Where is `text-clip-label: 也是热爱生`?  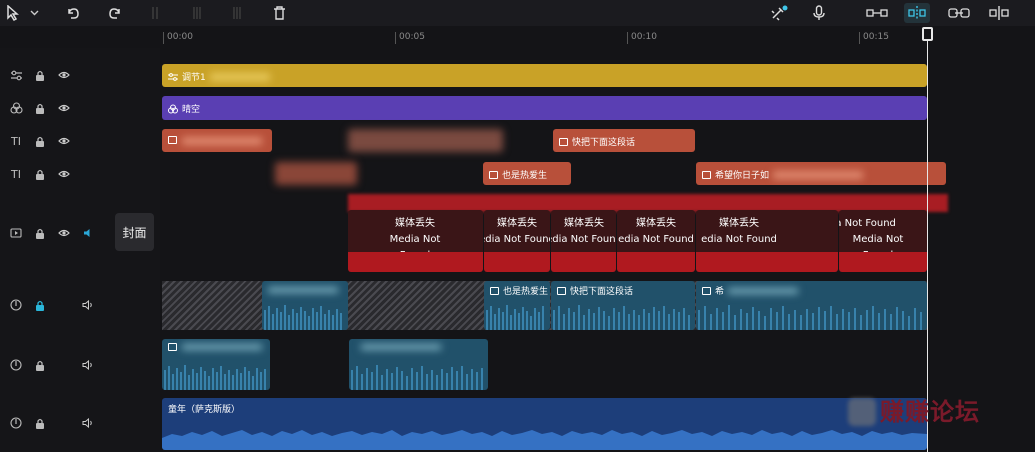 text-clip-label: 也是热爱生 is located at coordinates (525, 176).